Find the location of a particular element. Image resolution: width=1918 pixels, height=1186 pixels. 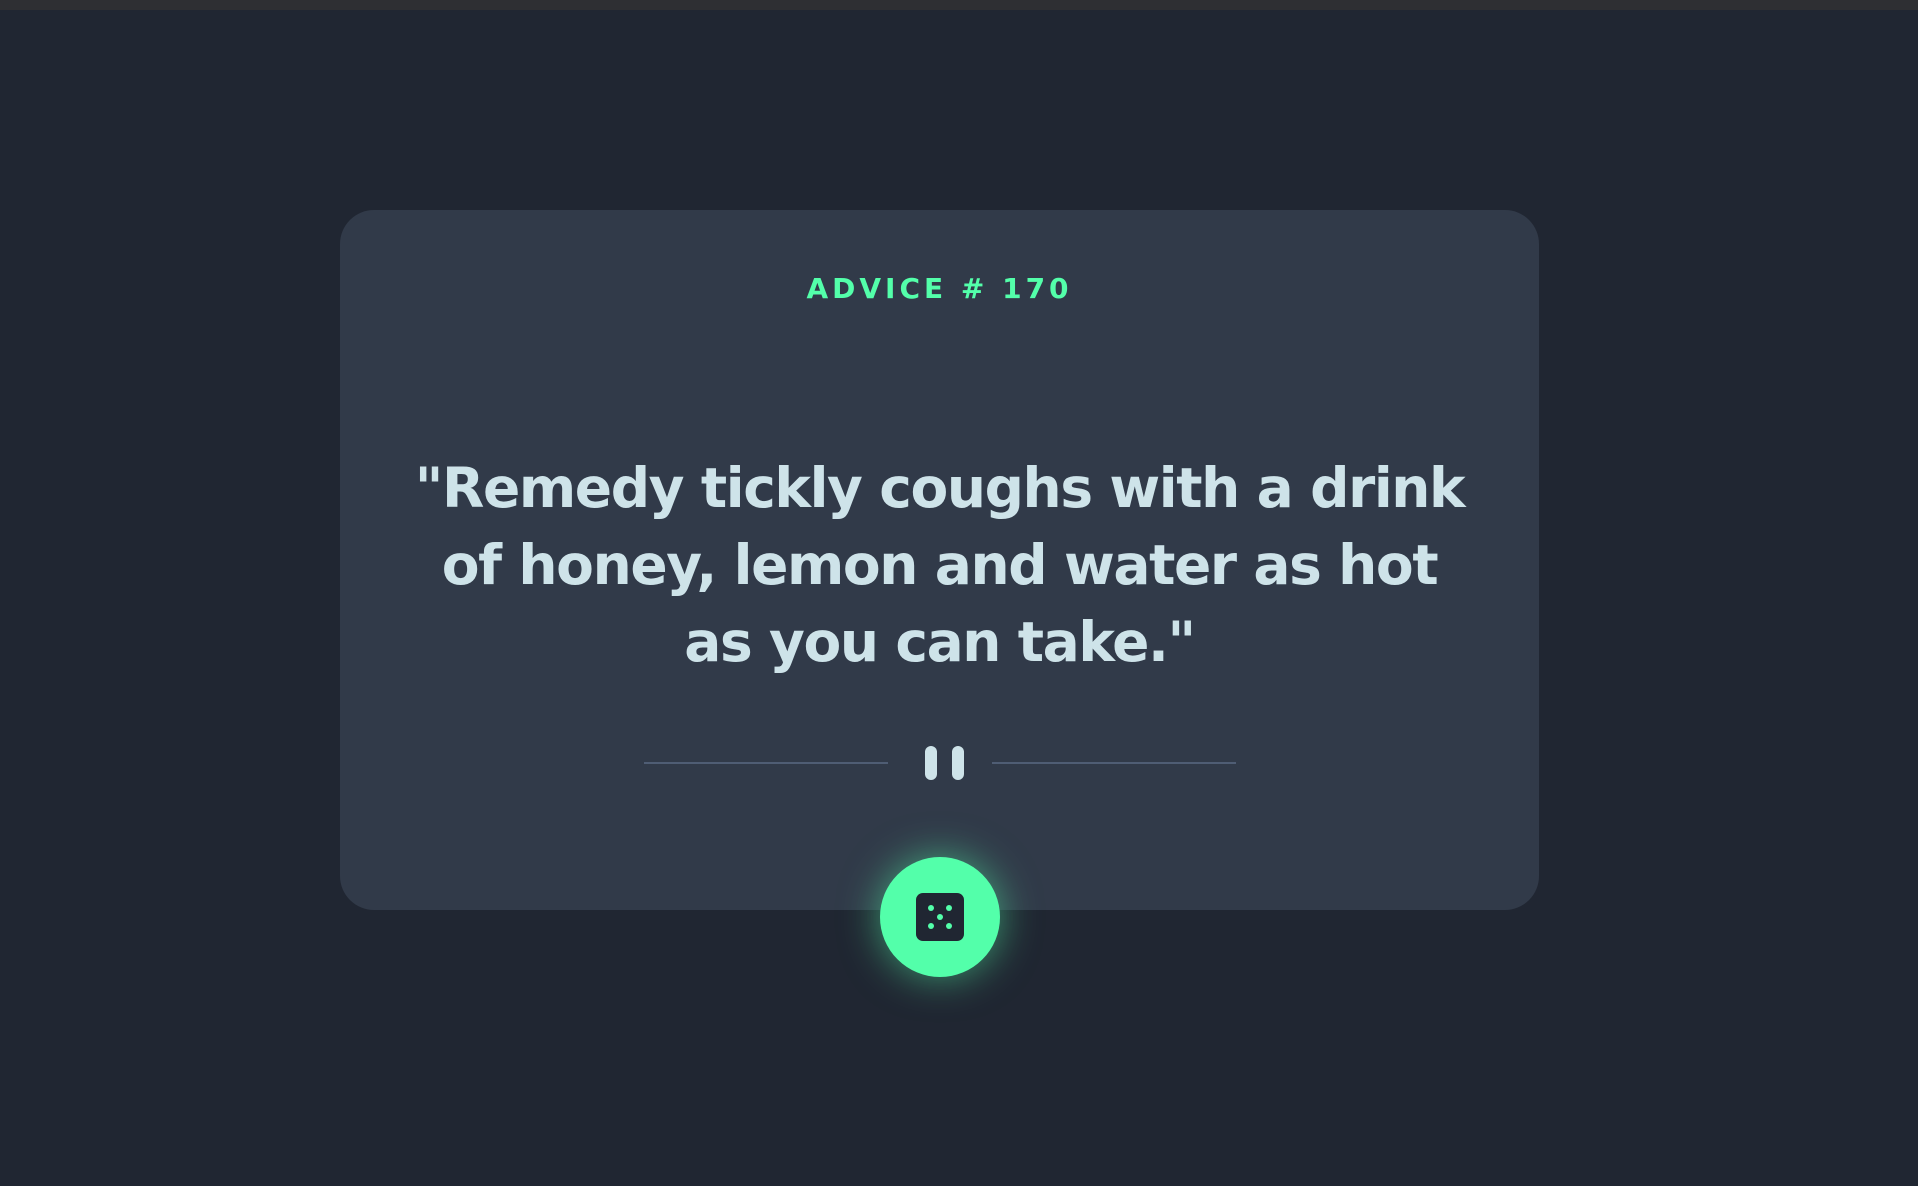

pattern-divider is located at coordinates (940, 762).